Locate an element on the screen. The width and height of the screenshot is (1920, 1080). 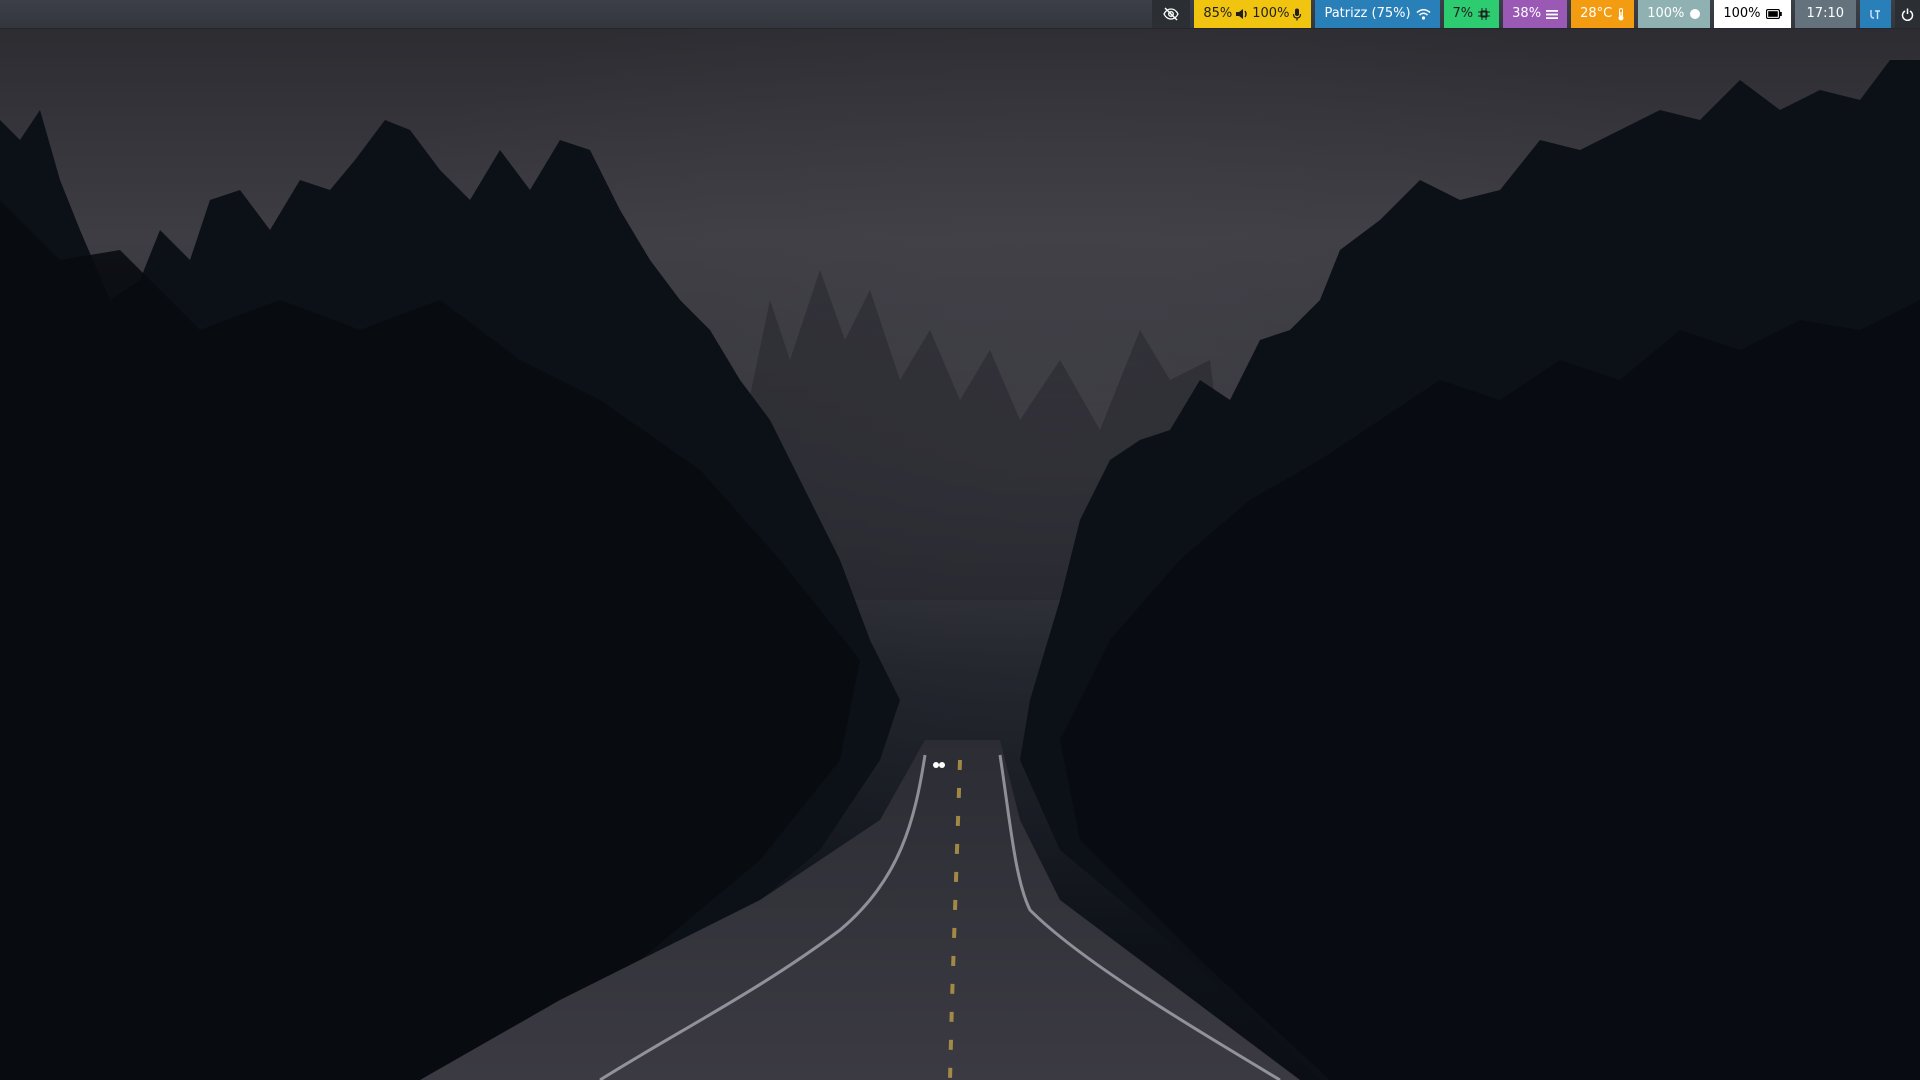
battery-module: 100% is located at coordinates (1752, 14).